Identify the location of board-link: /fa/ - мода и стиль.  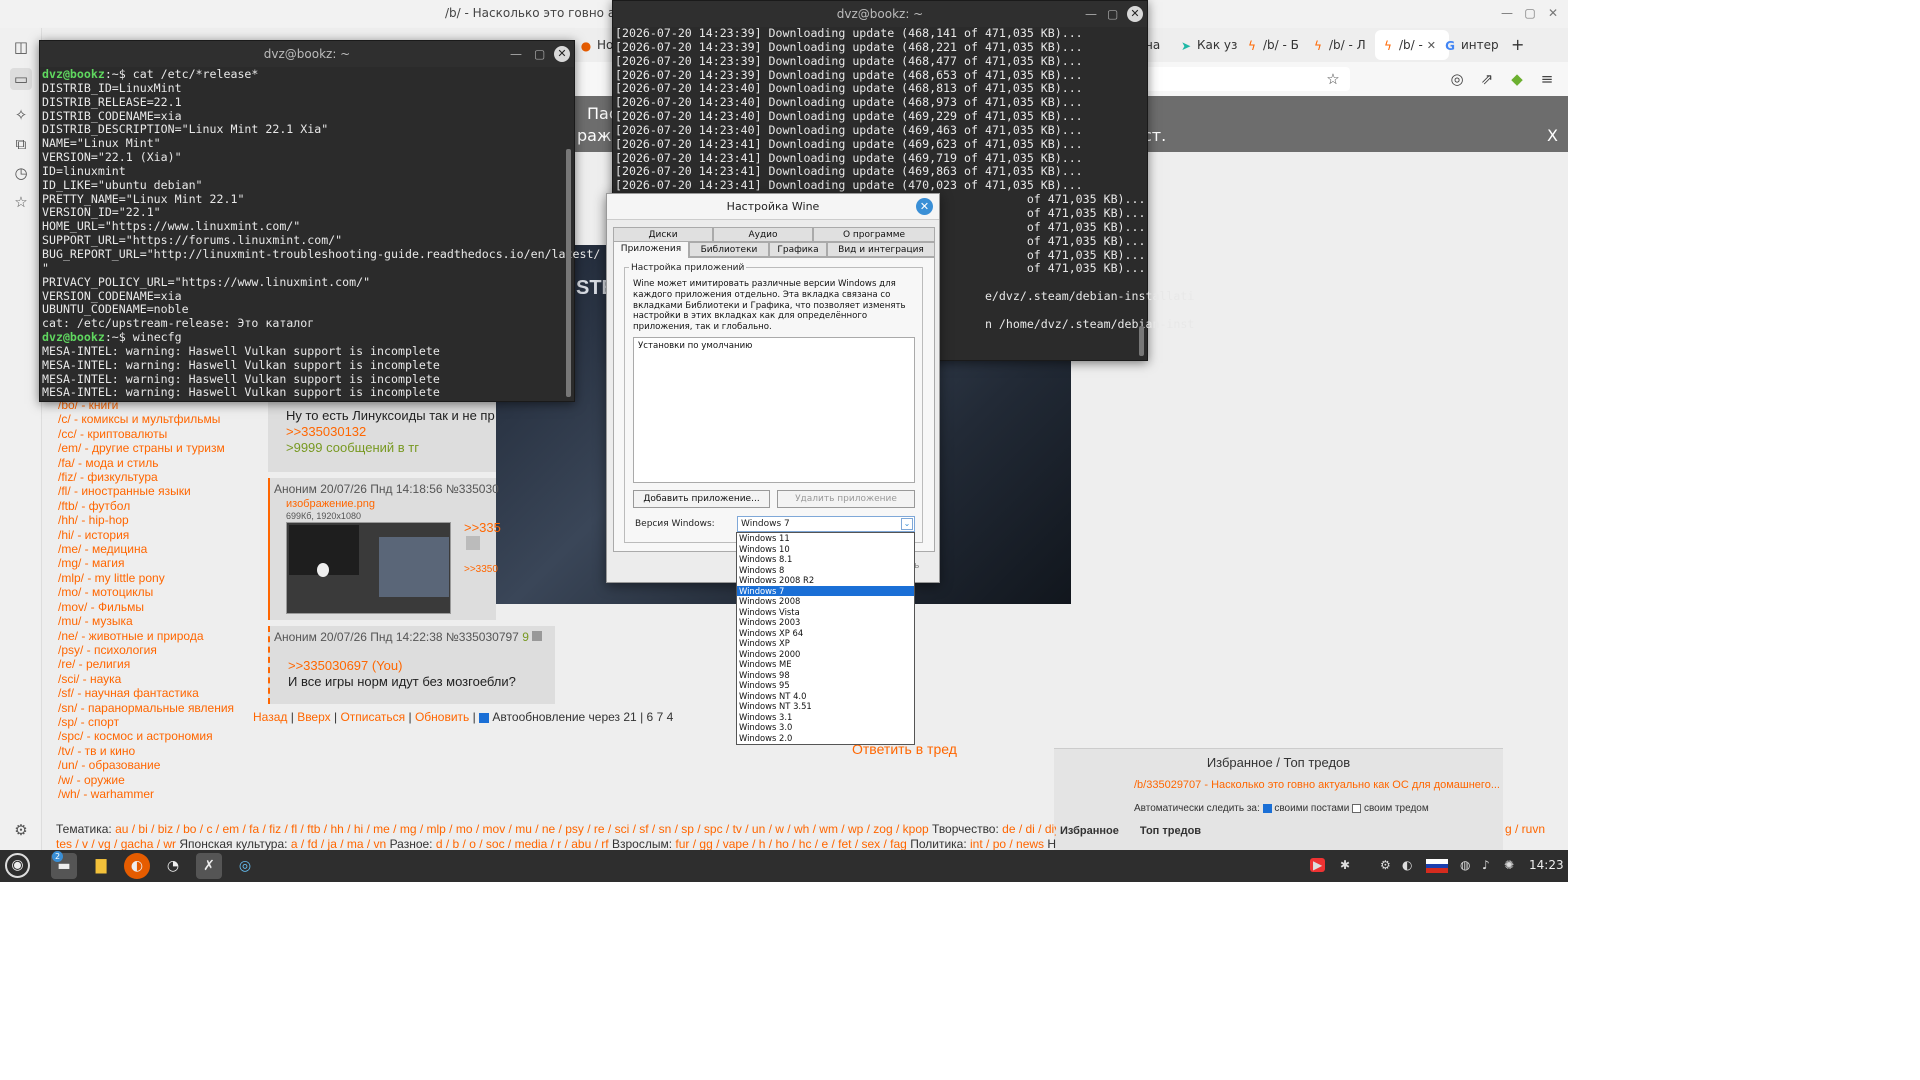
(158, 463).